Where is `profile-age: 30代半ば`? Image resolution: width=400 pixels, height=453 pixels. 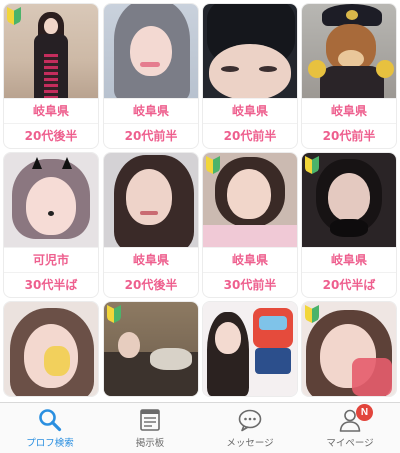
profile-age: 30代半ば is located at coordinates (51, 284).